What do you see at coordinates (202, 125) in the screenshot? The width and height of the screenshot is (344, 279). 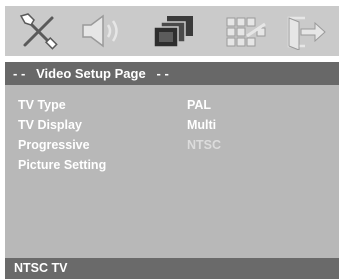 I see `menu-item-value: Multi` at bounding box center [202, 125].